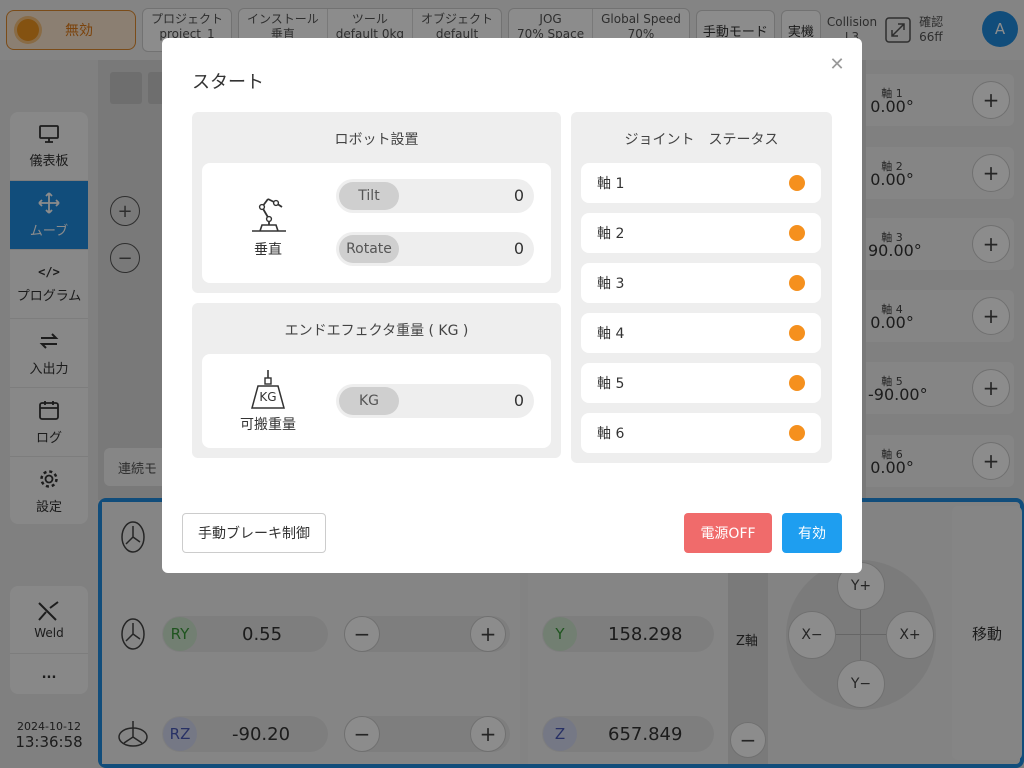 This screenshot has width=1024, height=768. I want to click on joint-status-row: 軸 6, so click(701, 433).